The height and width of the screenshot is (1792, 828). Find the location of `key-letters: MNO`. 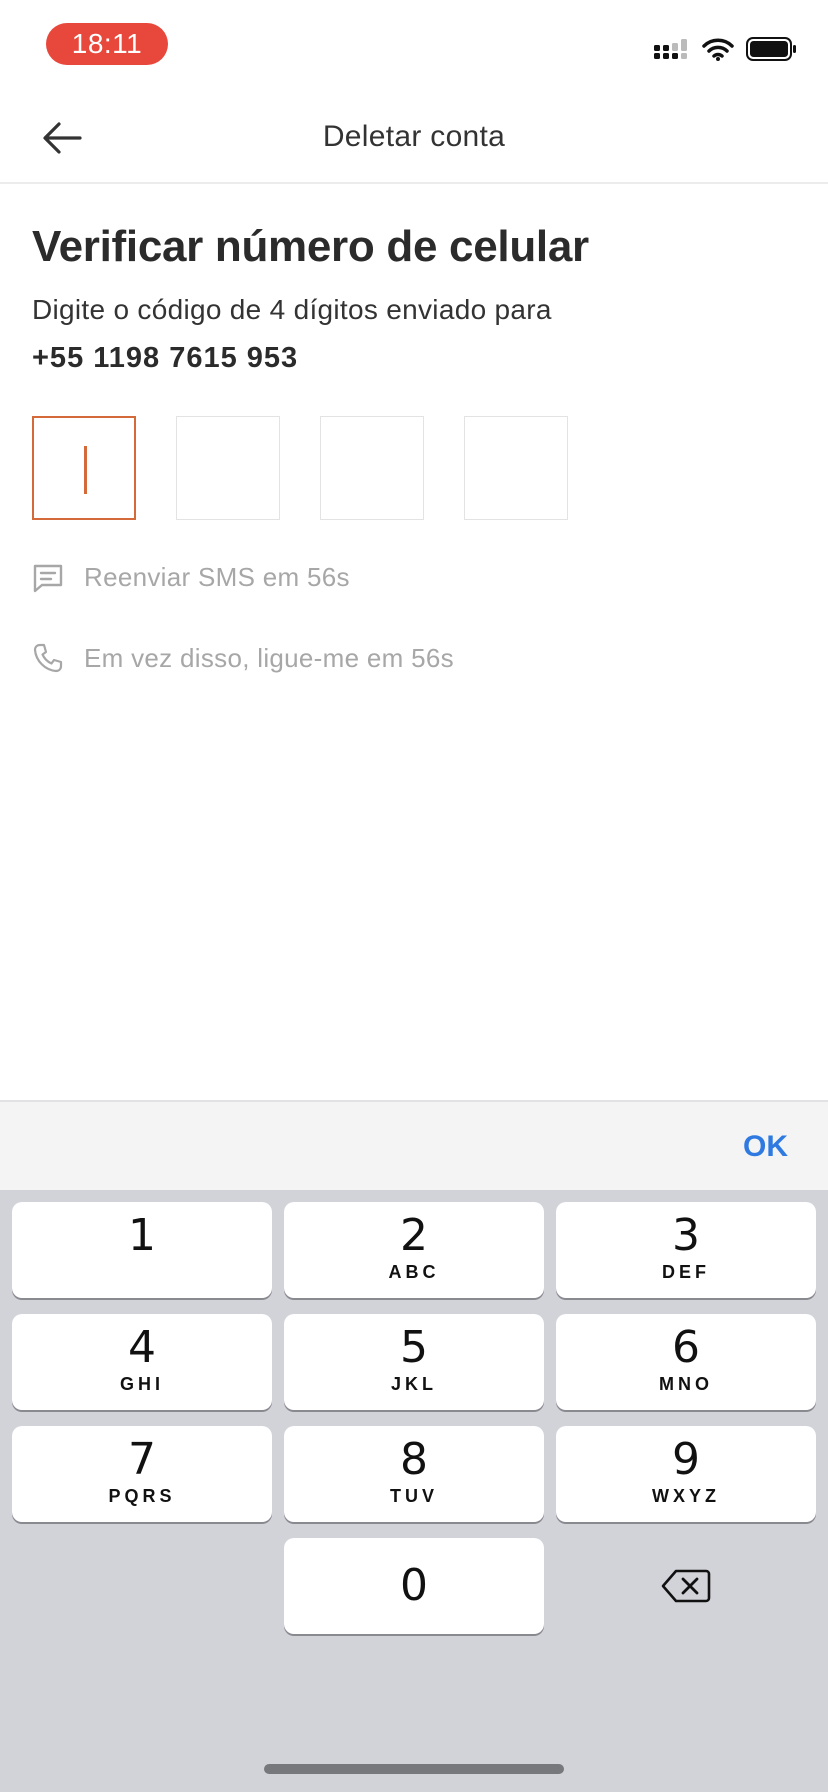

key-letters: MNO is located at coordinates (686, 1384).